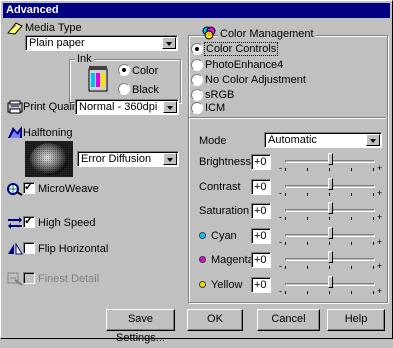  I want to click on cyan-label: Cyan, so click(224, 236).